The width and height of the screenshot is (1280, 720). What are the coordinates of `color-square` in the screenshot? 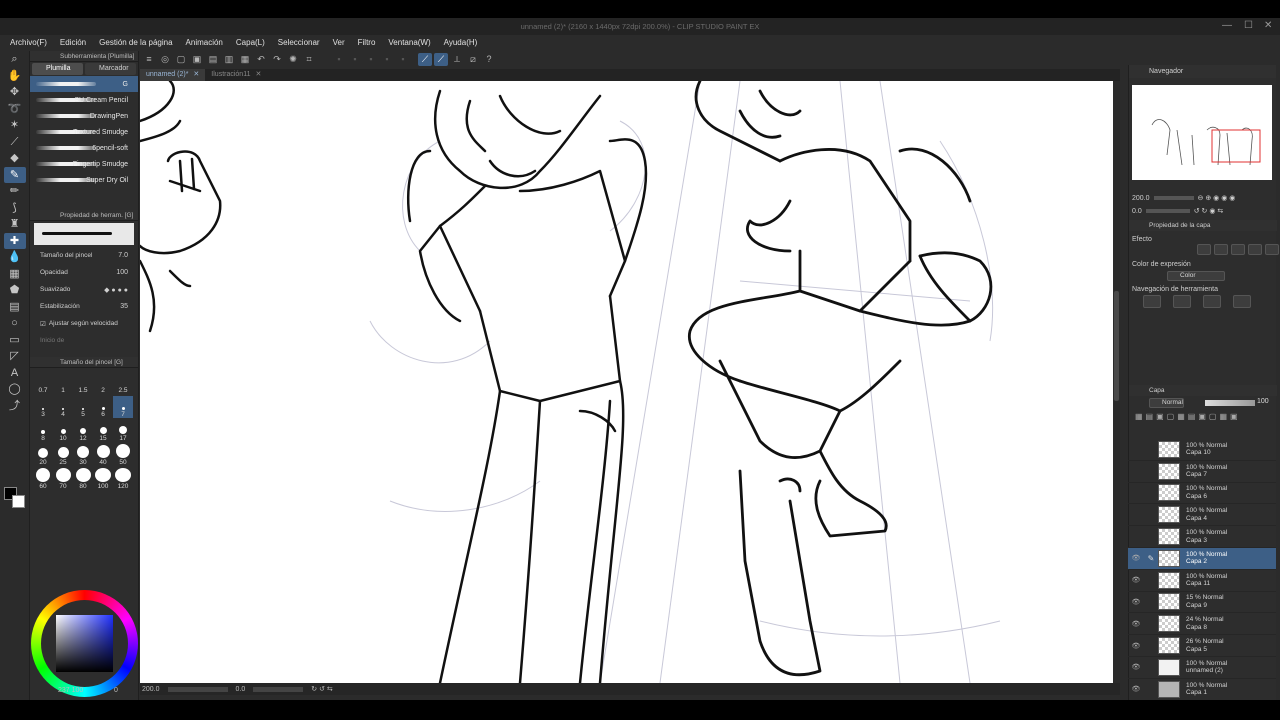 It's located at (84, 643).